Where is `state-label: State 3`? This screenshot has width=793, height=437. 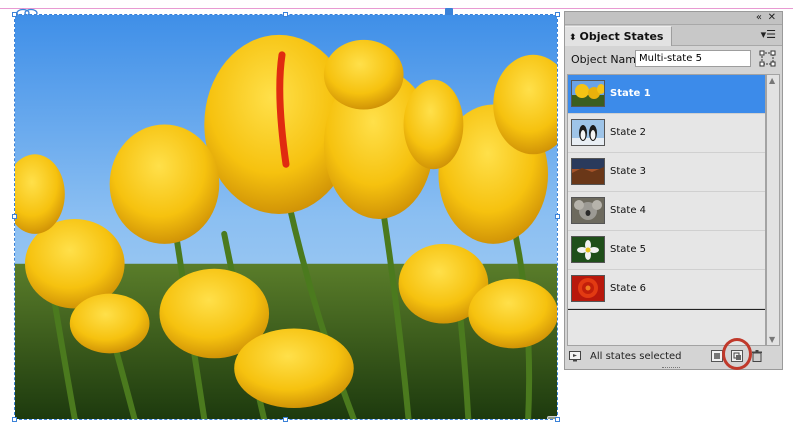
state-label: State 3 is located at coordinates (628, 171).